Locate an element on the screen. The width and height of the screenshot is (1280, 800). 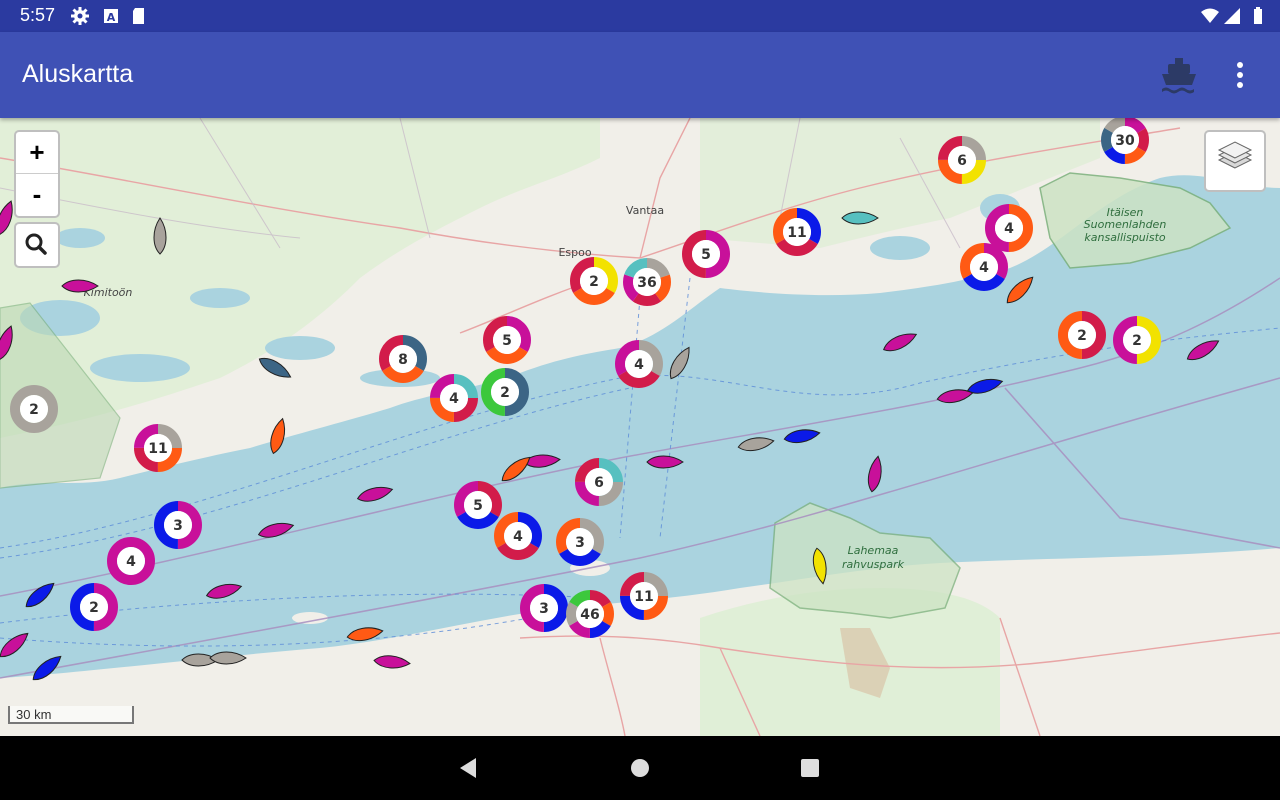
a-letter-icon: A is located at coordinates (111, 16).